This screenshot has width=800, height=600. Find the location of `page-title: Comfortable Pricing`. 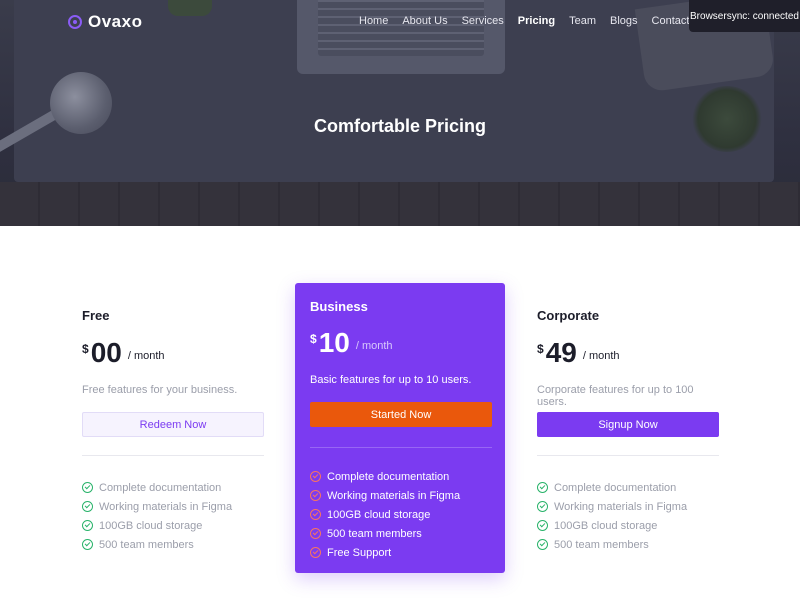

page-title: Comfortable Pricing is located at coordinates (400, 126).